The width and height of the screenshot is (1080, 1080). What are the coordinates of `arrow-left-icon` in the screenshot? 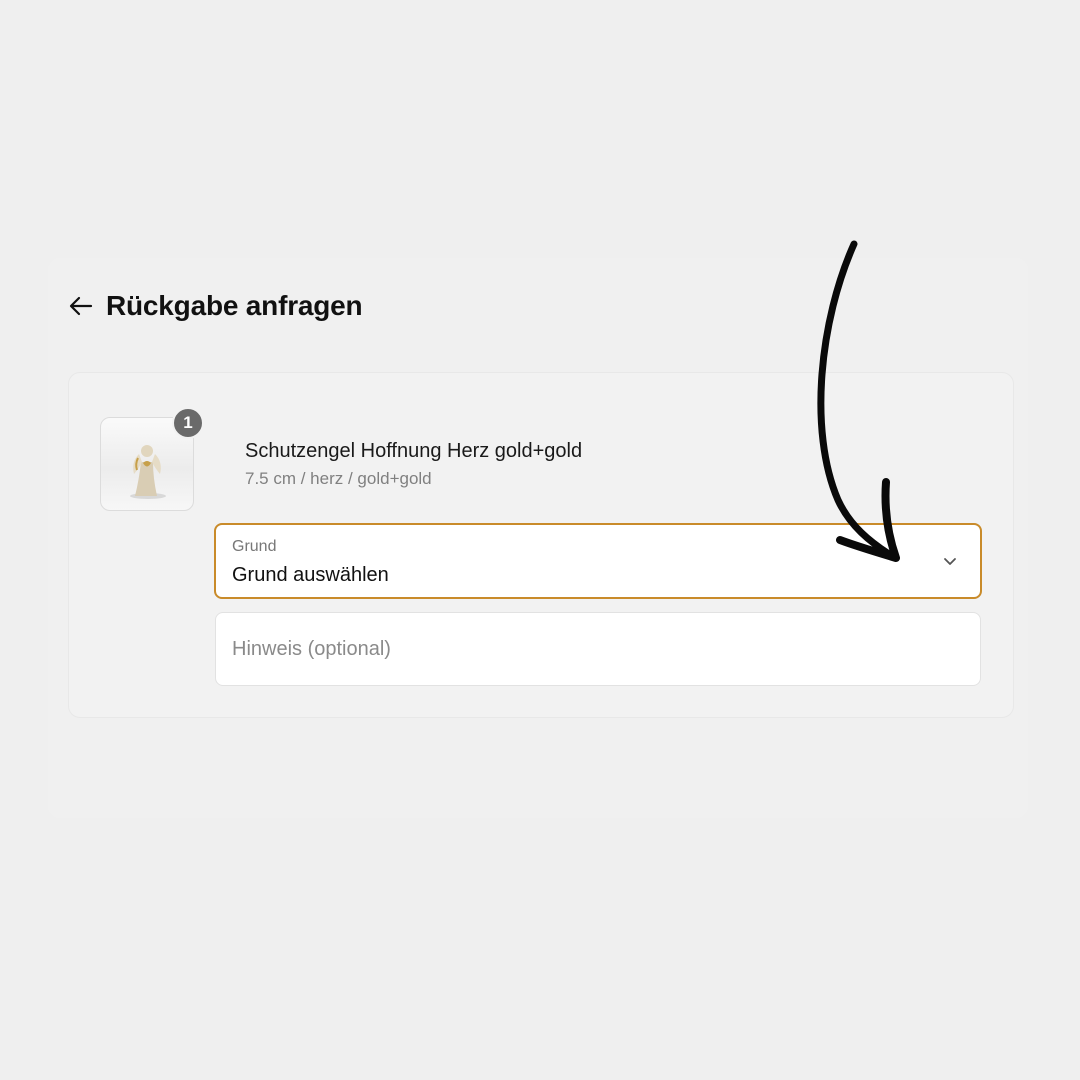 It's located at (81, 306).